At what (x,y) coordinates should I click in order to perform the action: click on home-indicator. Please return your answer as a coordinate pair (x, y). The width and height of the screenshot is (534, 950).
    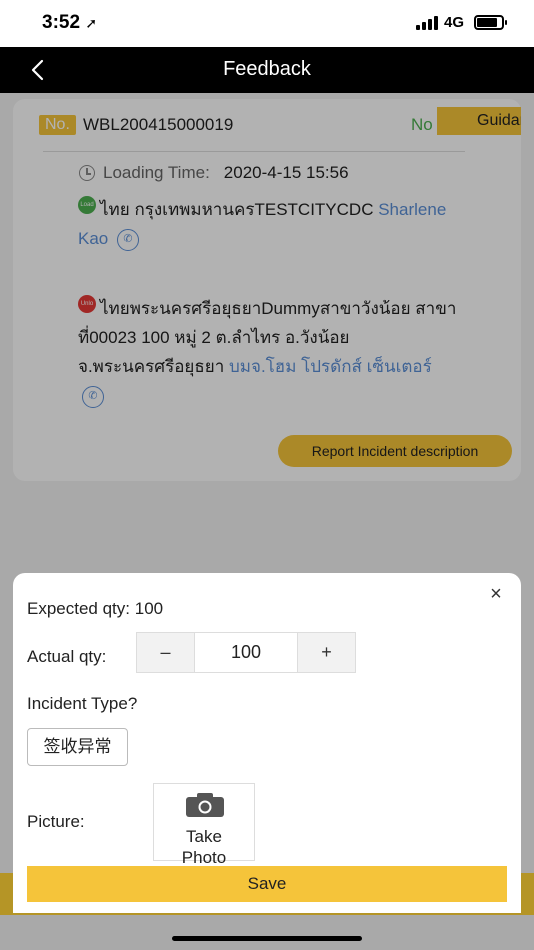
    Looking at the image, I should click on (267, 938).